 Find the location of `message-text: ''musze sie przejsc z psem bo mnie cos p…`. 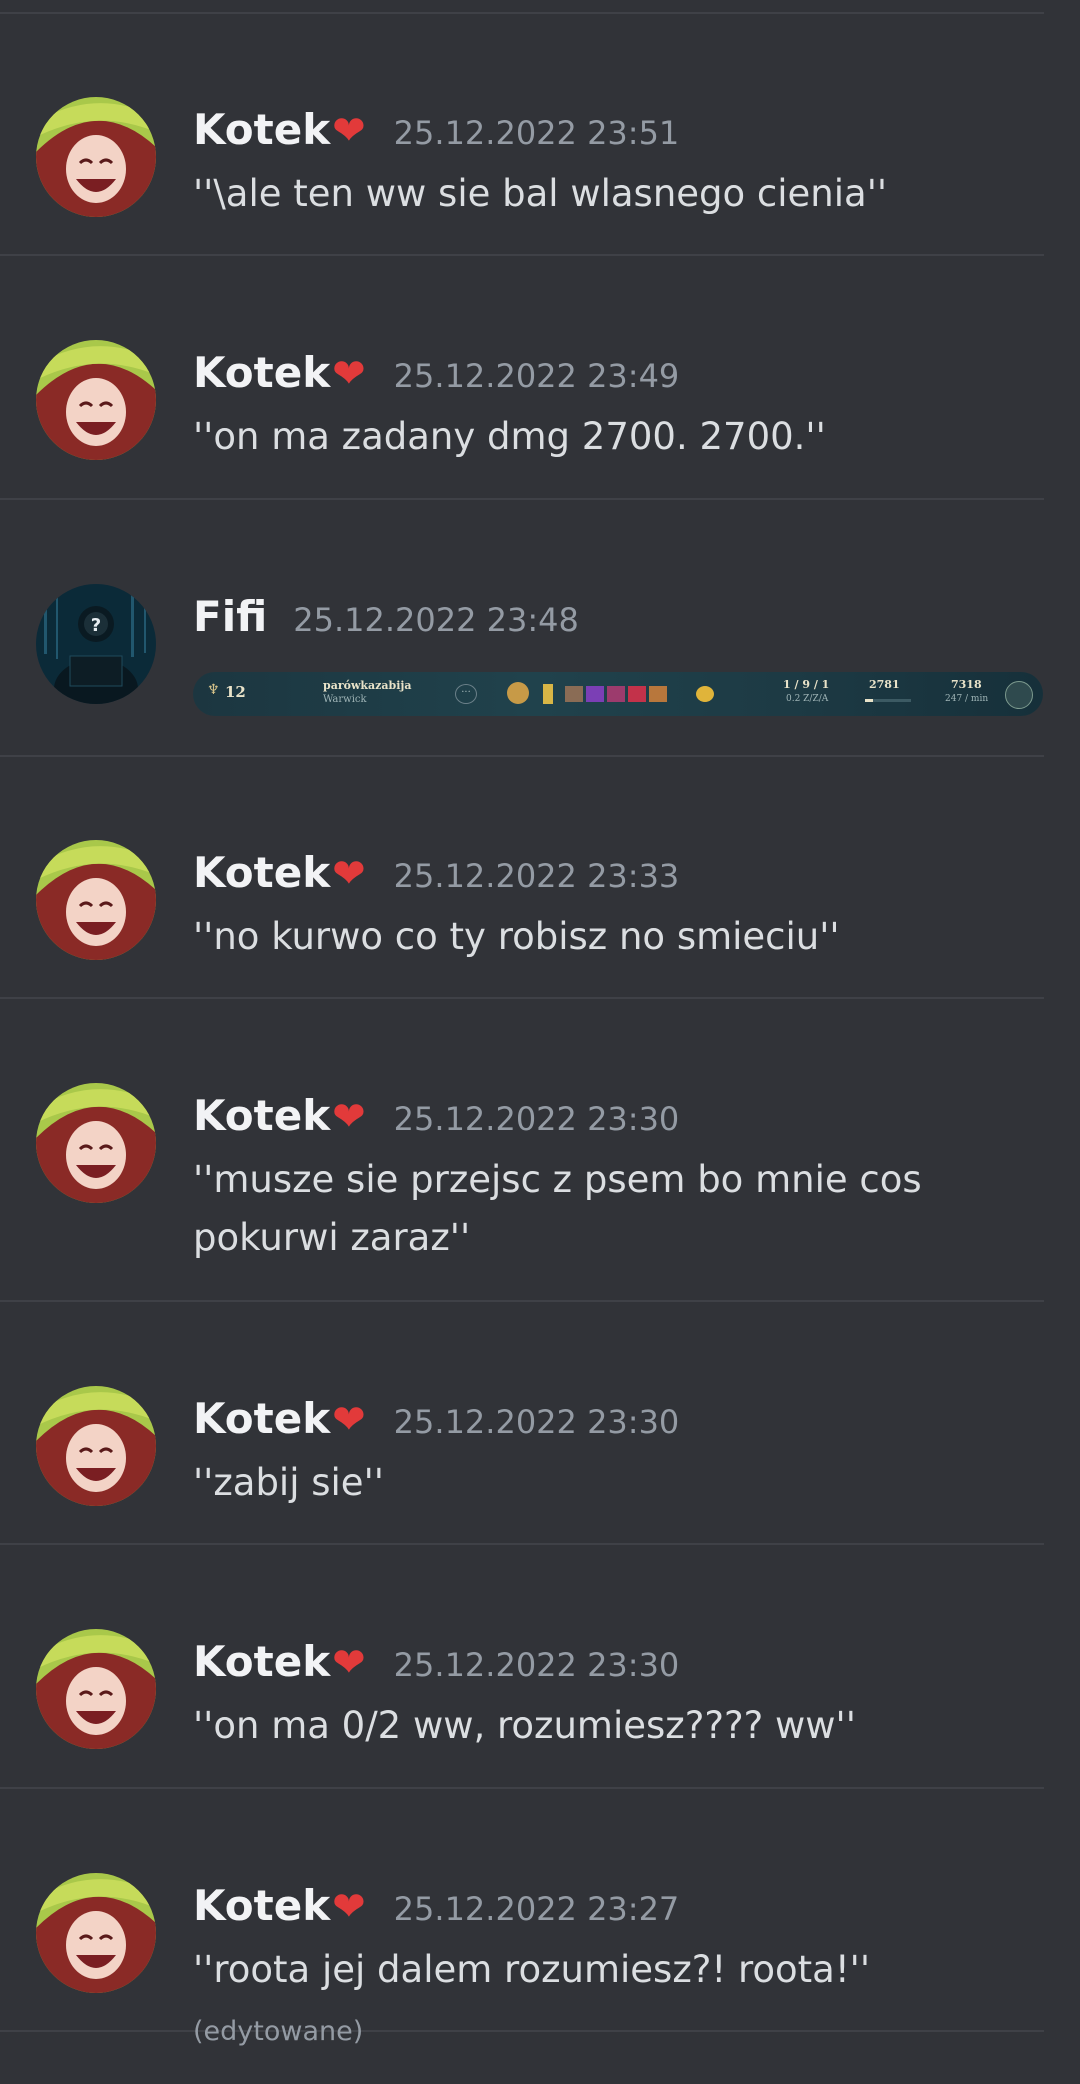

message-text: ''musze sie przejsc z psem bo mnie cos p… is located at coordinates (557, 1208).